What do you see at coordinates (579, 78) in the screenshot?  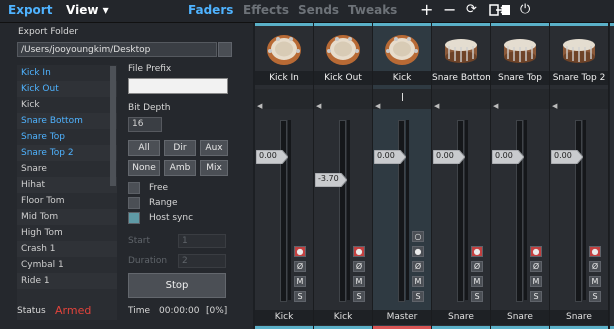 I see `channel-name: Snare Top 2` at bounding box center [579, 78].